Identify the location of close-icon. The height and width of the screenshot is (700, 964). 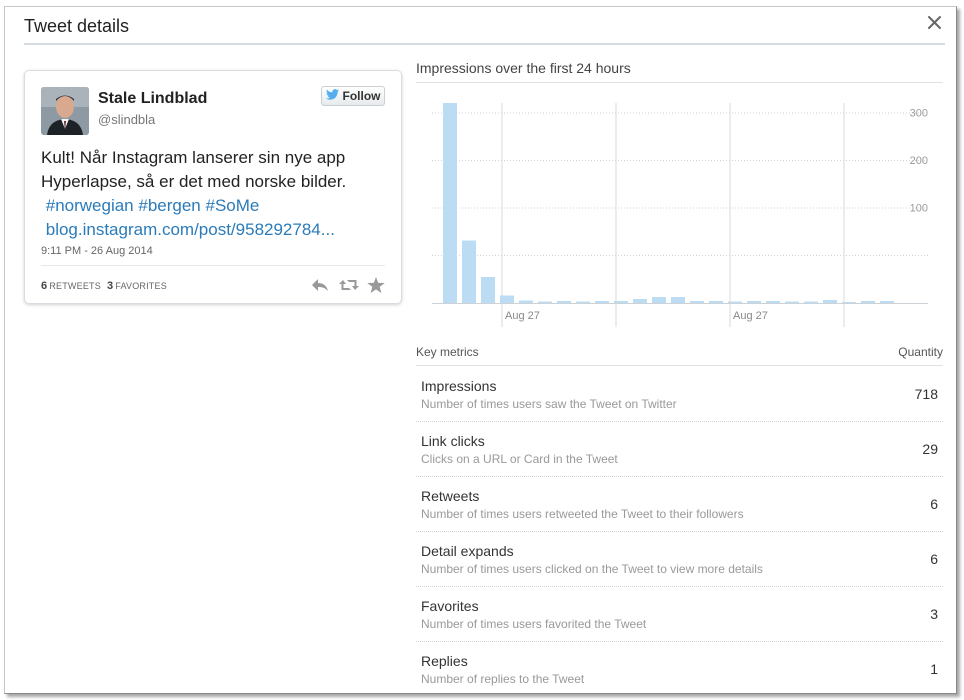
(935, 23).